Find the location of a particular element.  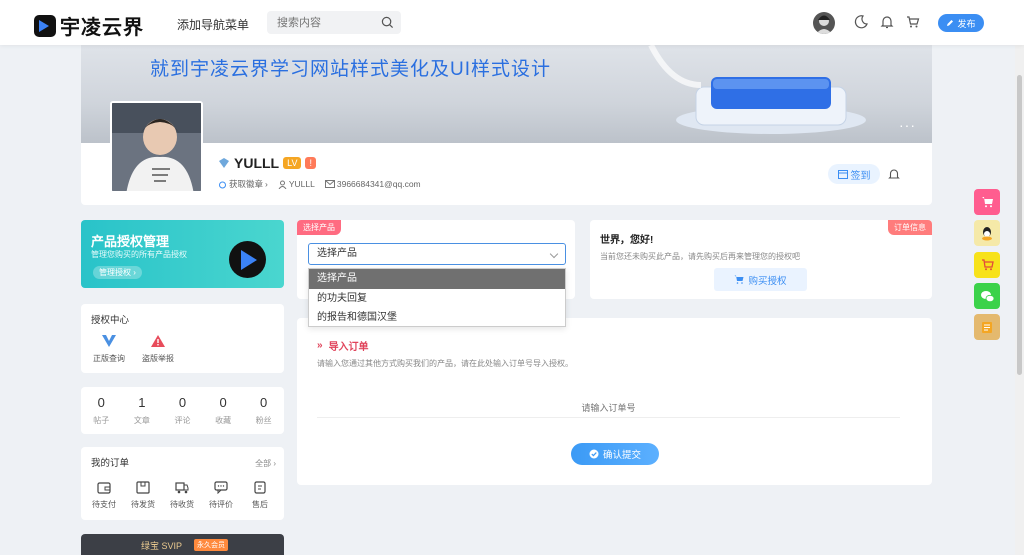

dark-mode-icon is located at coordinates (861, 22).